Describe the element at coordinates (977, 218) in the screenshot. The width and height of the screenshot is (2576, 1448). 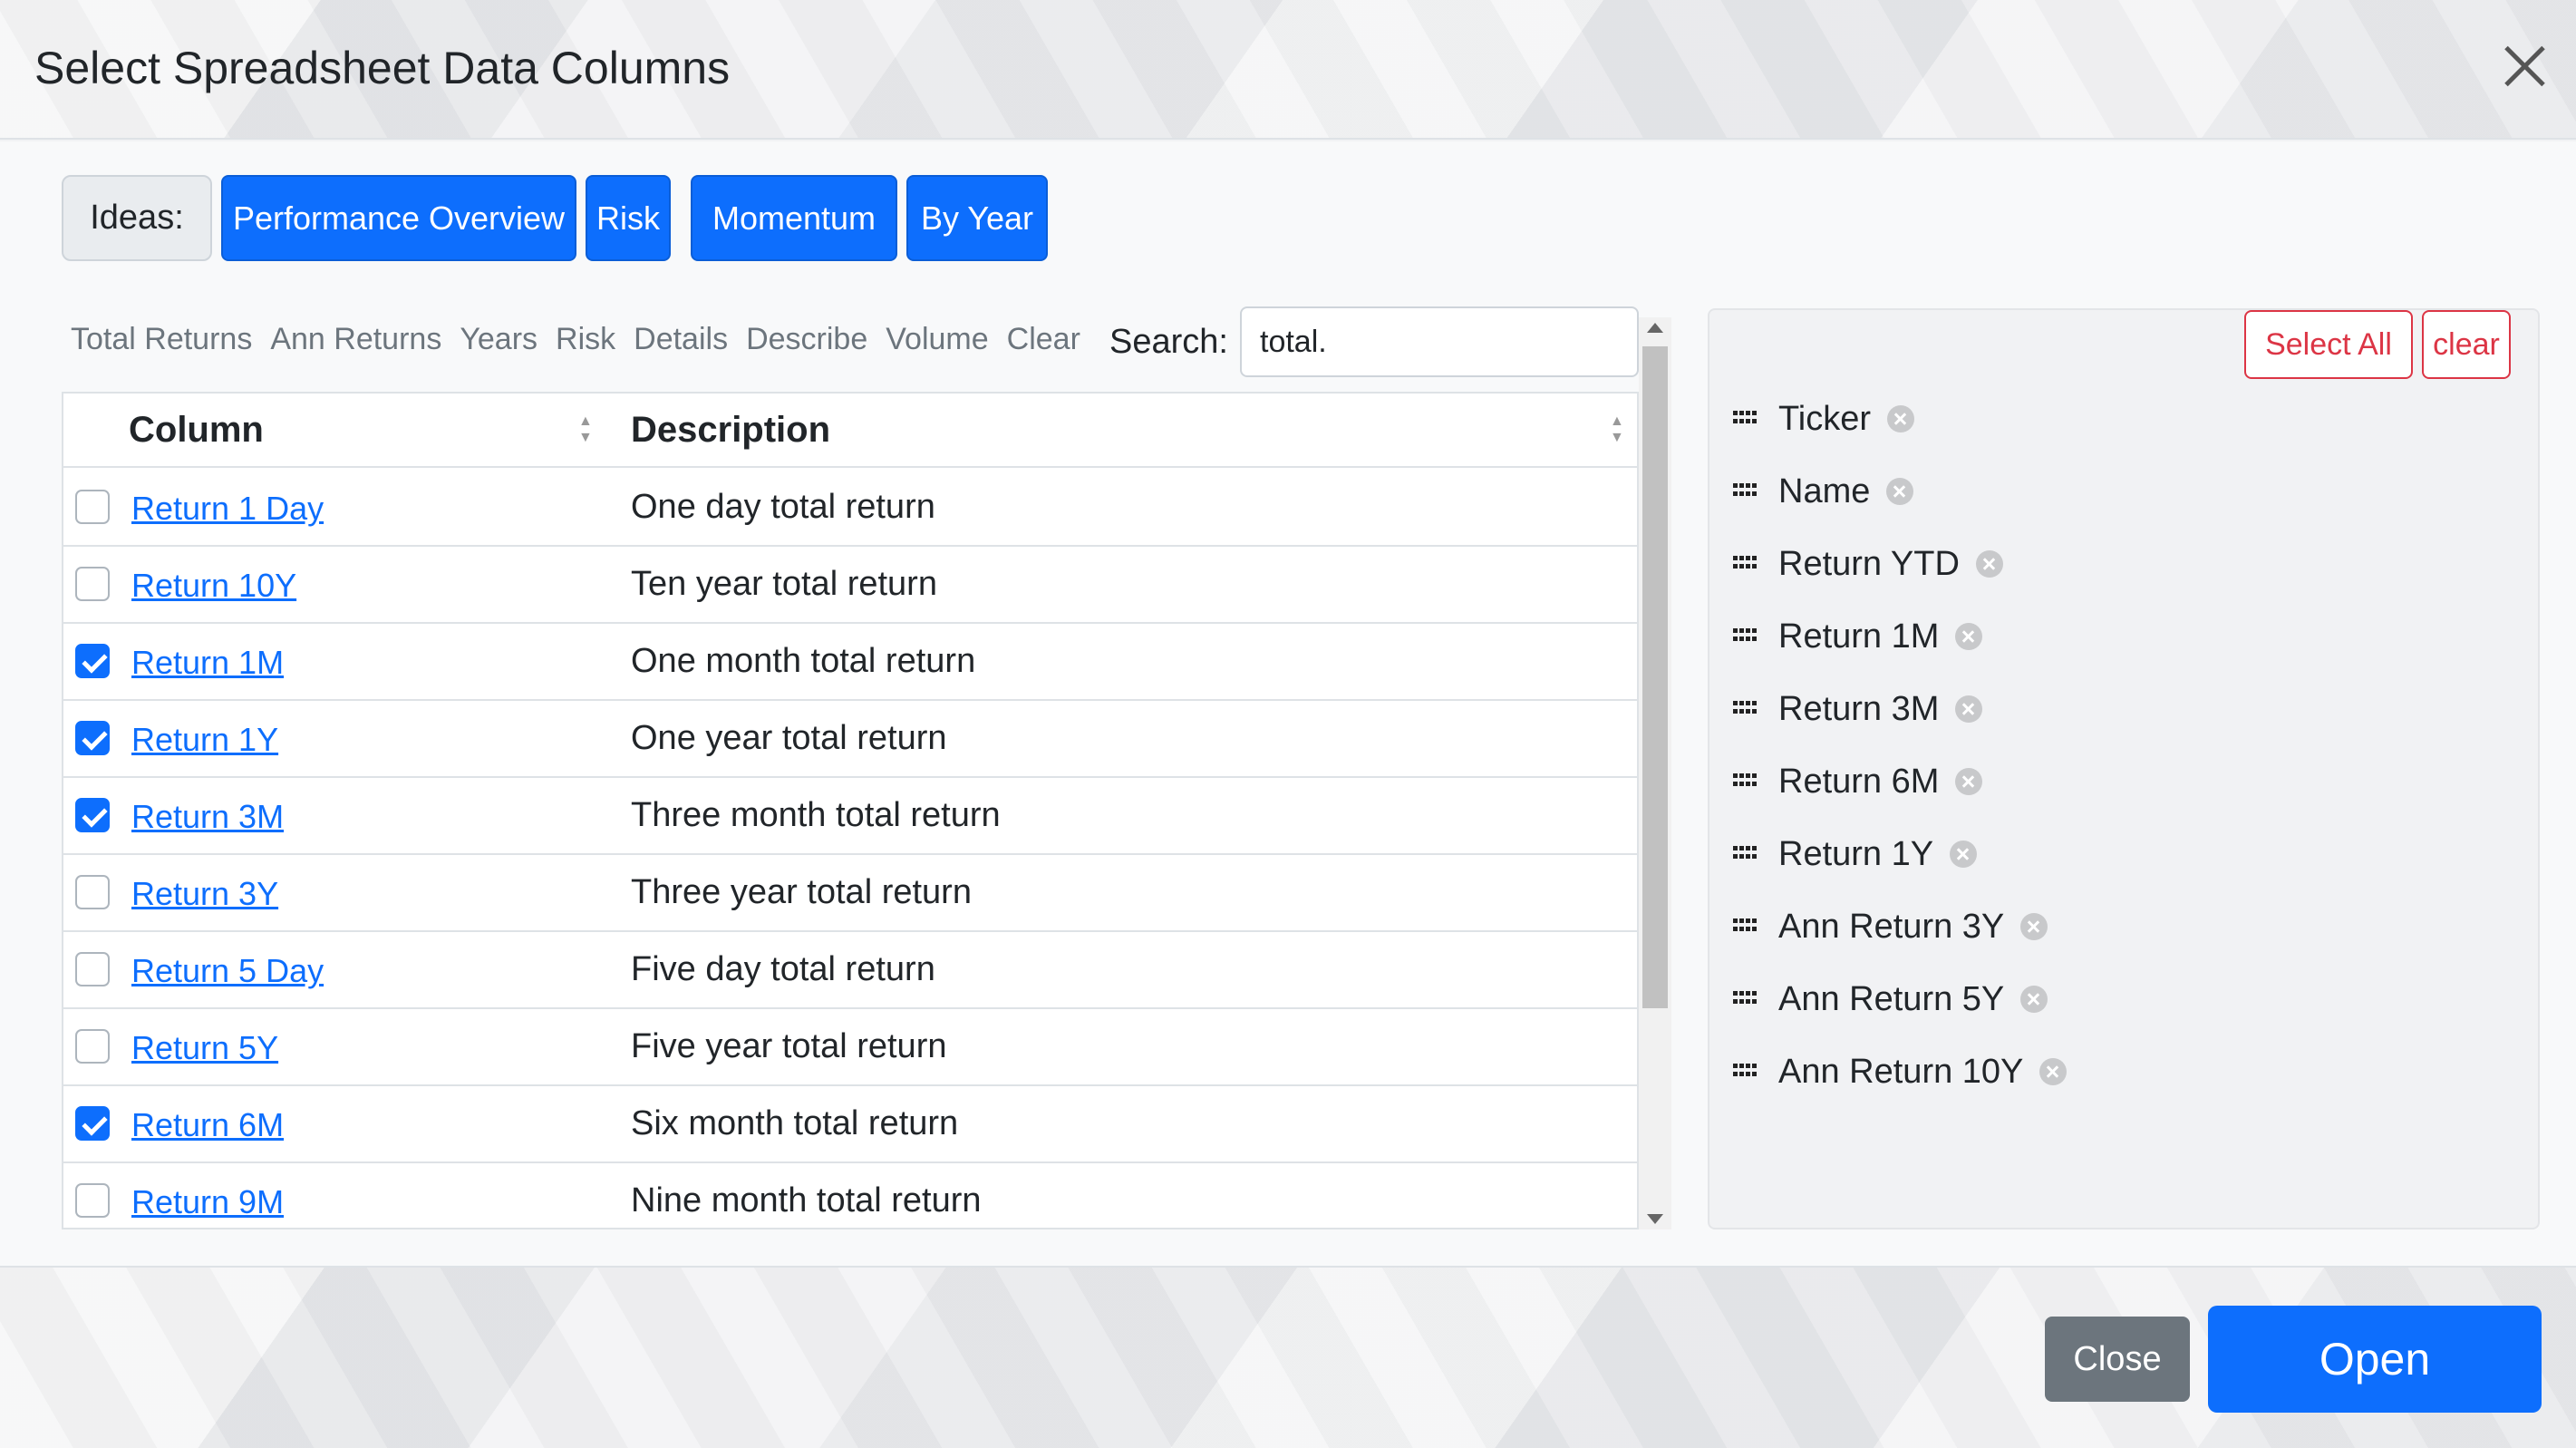
I see `idea-by-year-button: By Year` at that location.